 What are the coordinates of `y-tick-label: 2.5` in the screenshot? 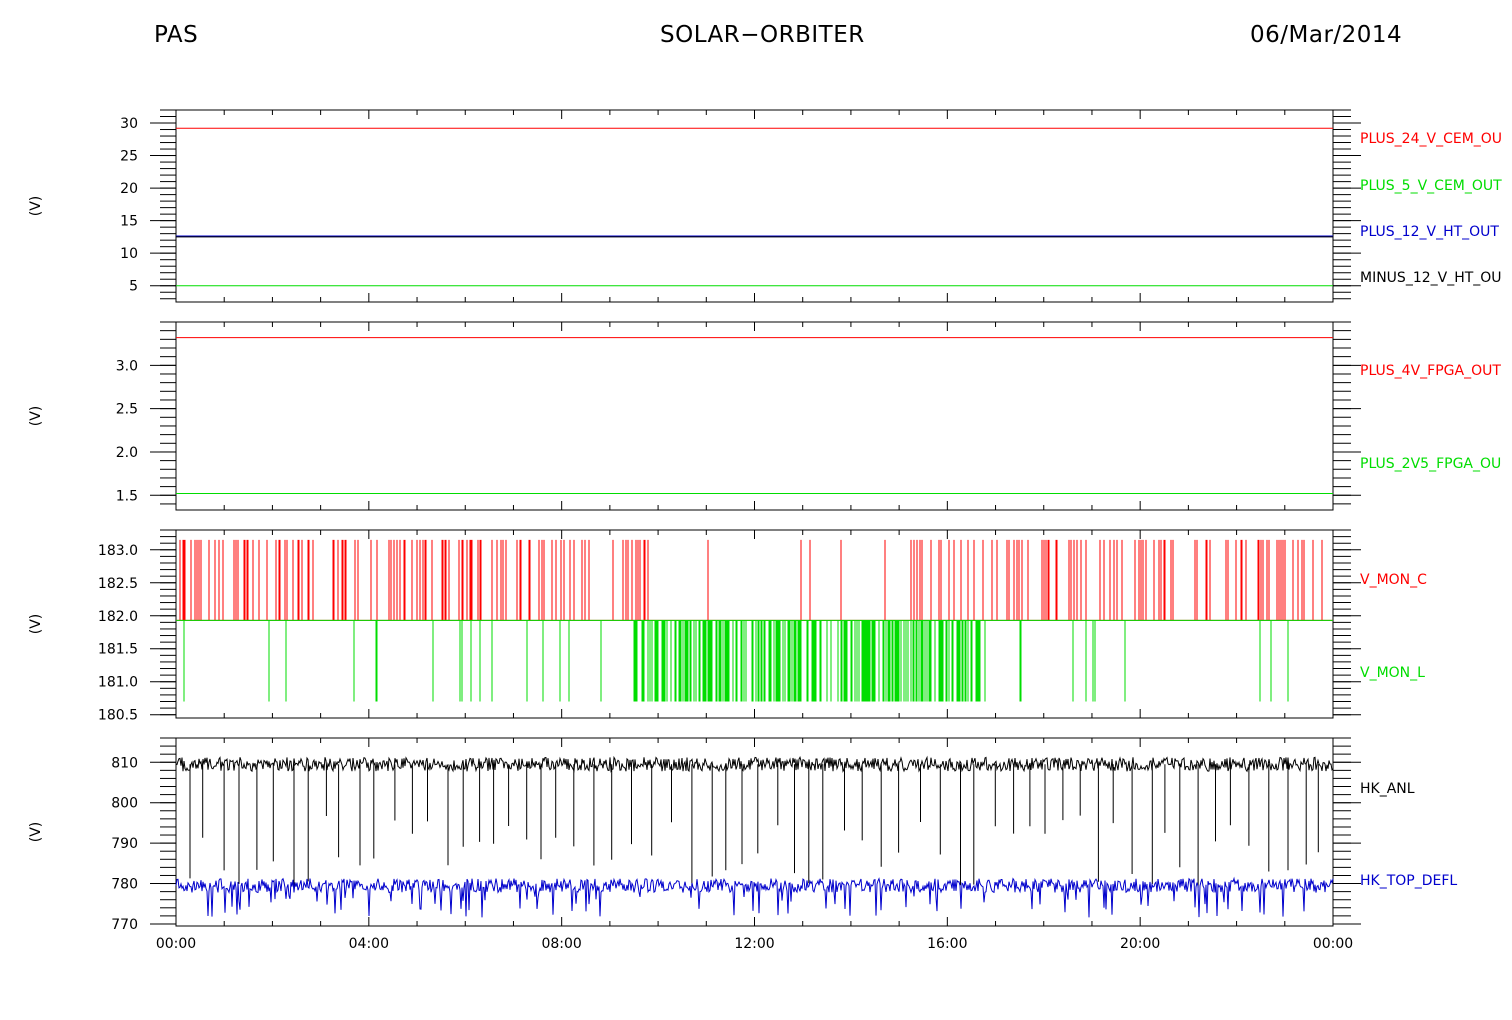 It's located at (127, 410).